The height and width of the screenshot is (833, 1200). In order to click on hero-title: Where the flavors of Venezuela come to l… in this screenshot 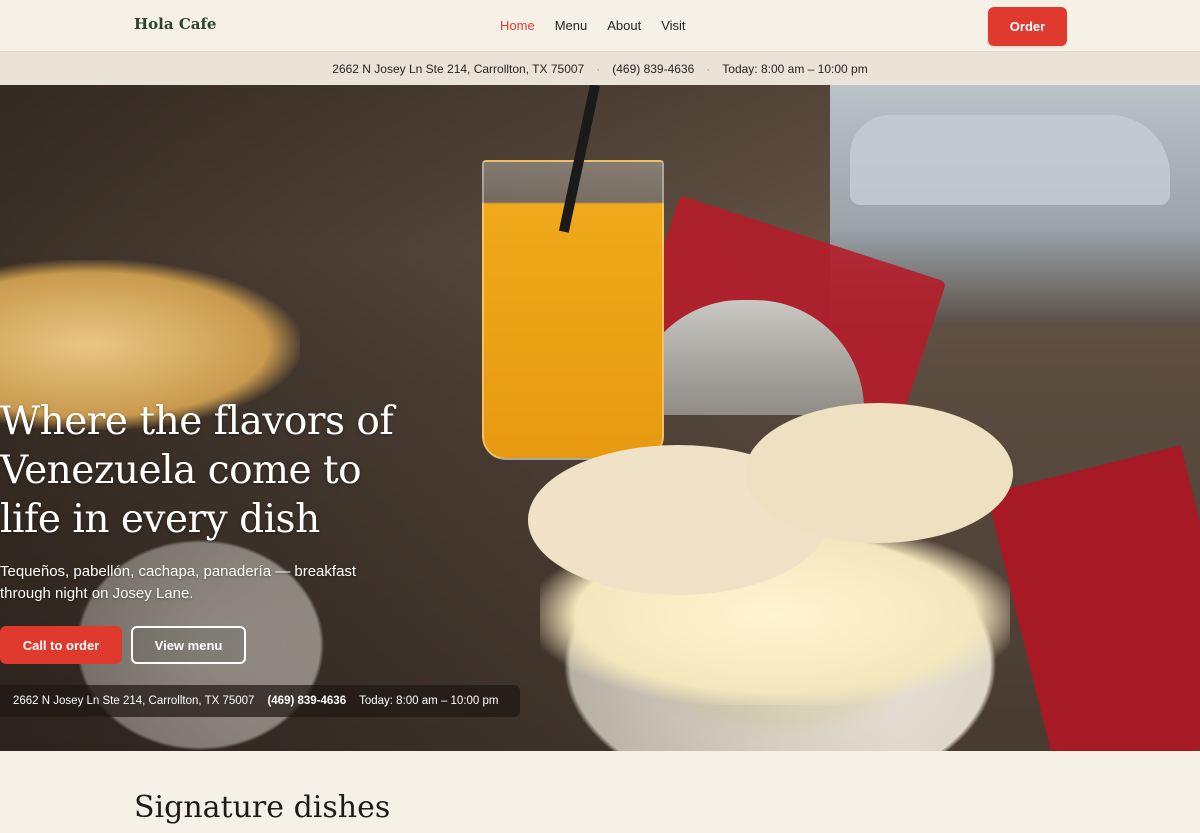, I will do `click(197, 470)`.